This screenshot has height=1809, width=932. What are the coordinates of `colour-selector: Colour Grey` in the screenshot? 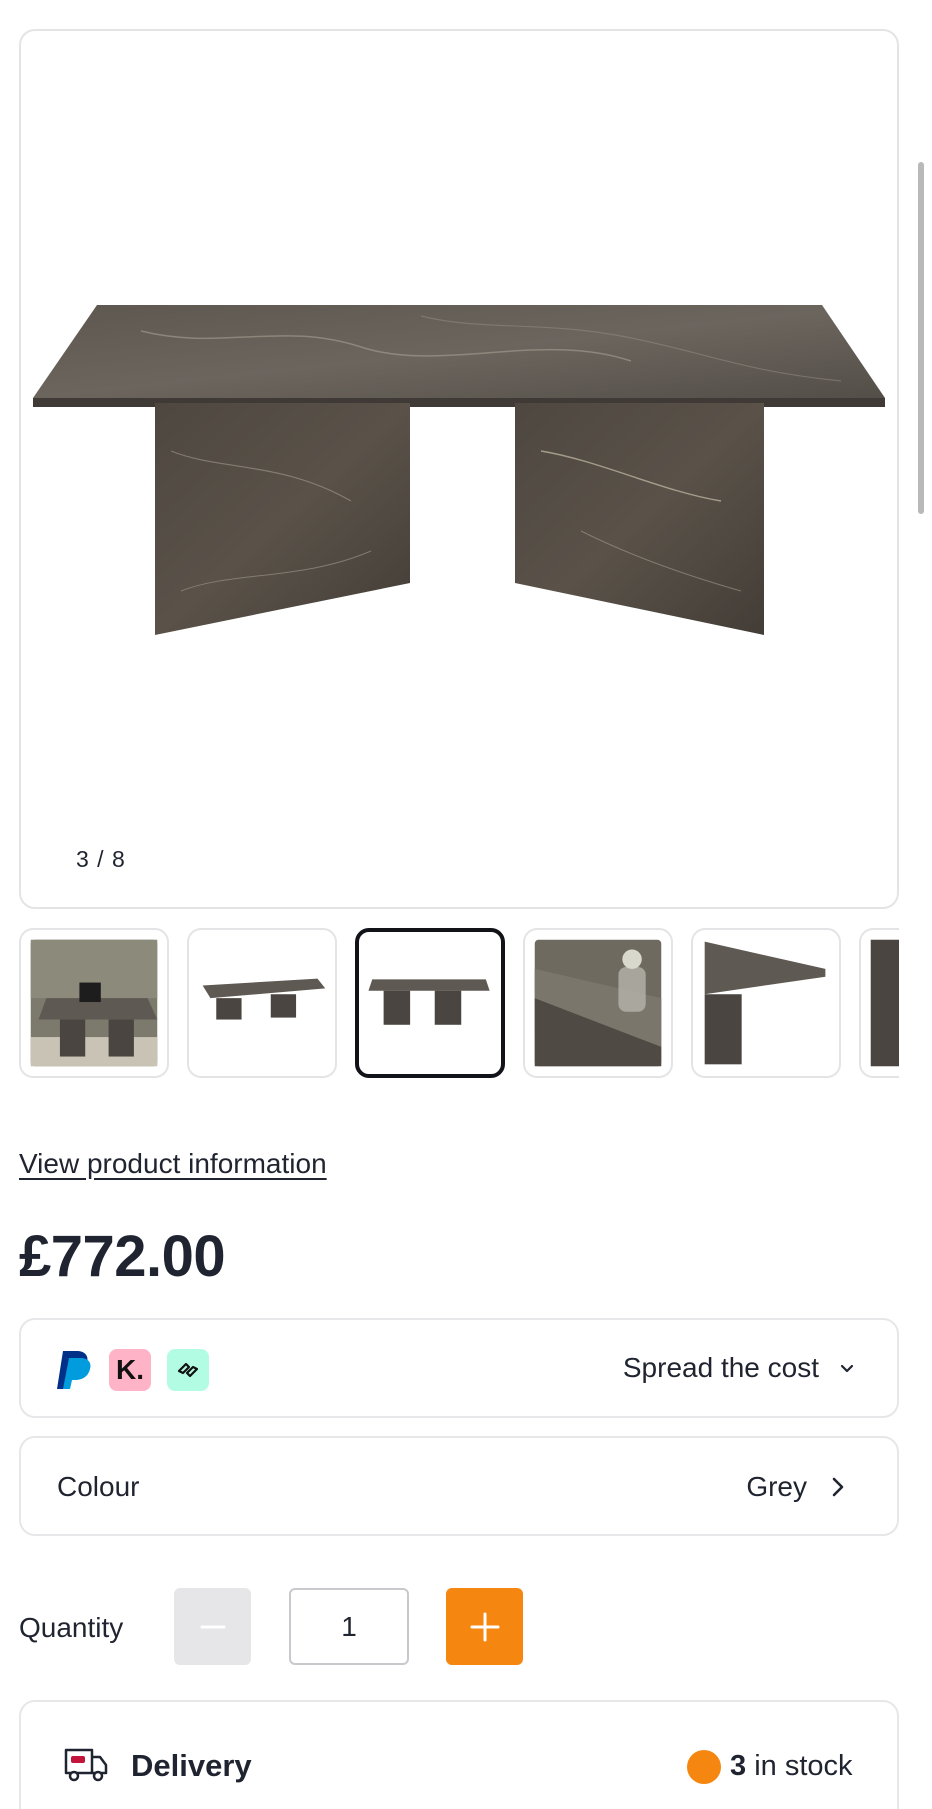 It's located at (459, 1486).